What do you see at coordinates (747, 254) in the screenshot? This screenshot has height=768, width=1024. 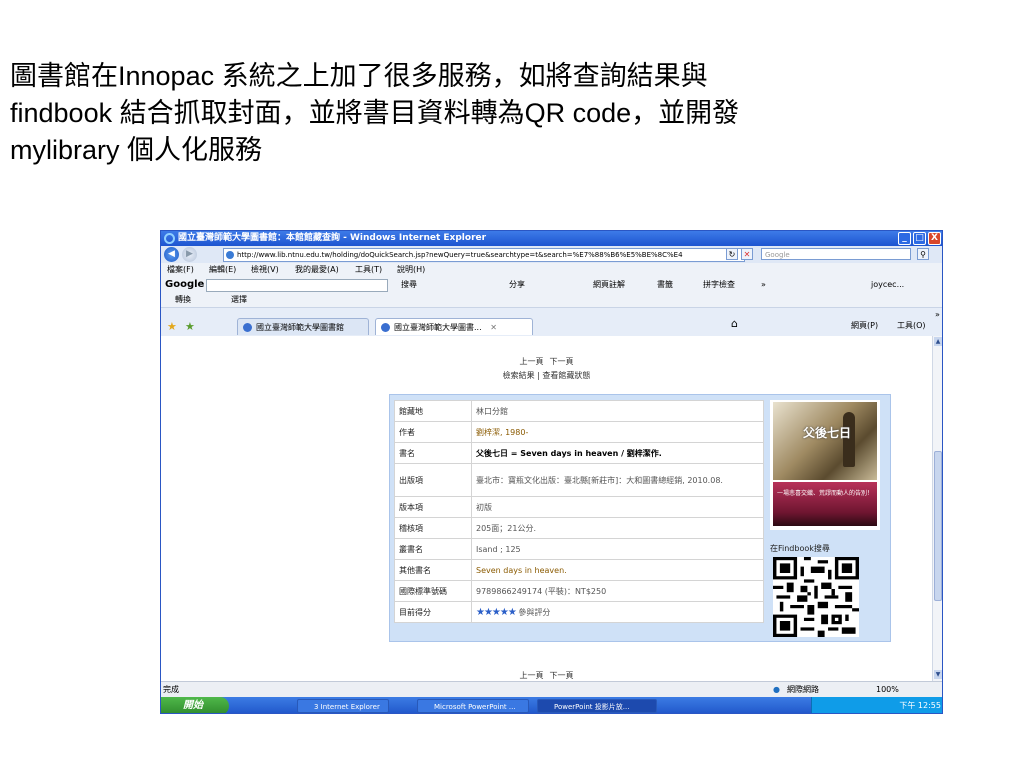 I see `stop-button: ✕` at bounding box center [747, 254].